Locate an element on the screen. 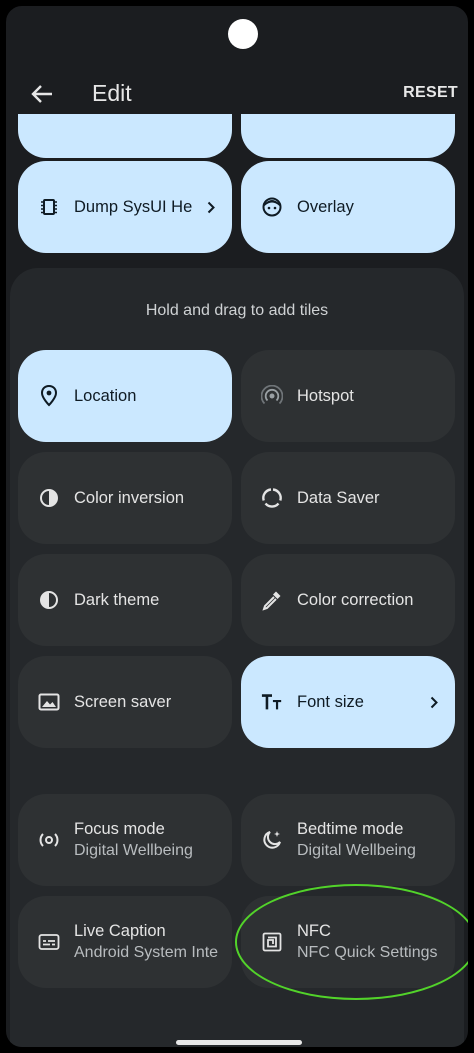 The width and height of the screenshot is (474, 1053). location-pin-icon is located at coordinates (49, 396).